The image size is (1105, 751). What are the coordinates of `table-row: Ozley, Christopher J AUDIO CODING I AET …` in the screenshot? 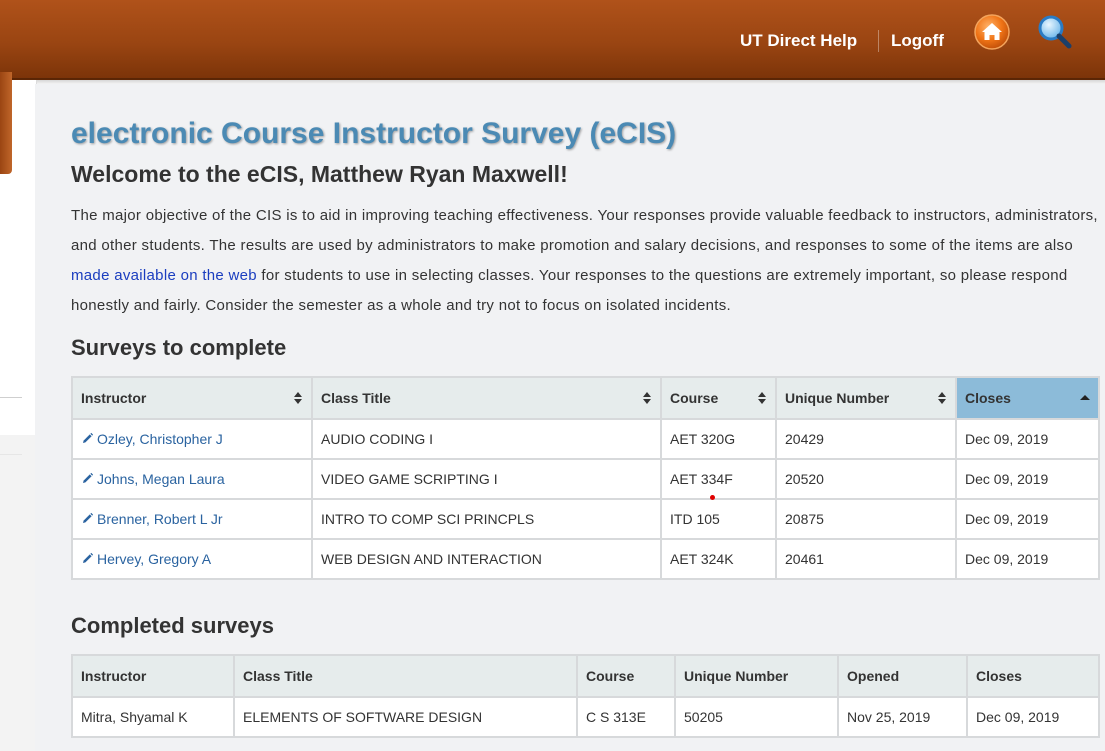 It's located at (585, 439).